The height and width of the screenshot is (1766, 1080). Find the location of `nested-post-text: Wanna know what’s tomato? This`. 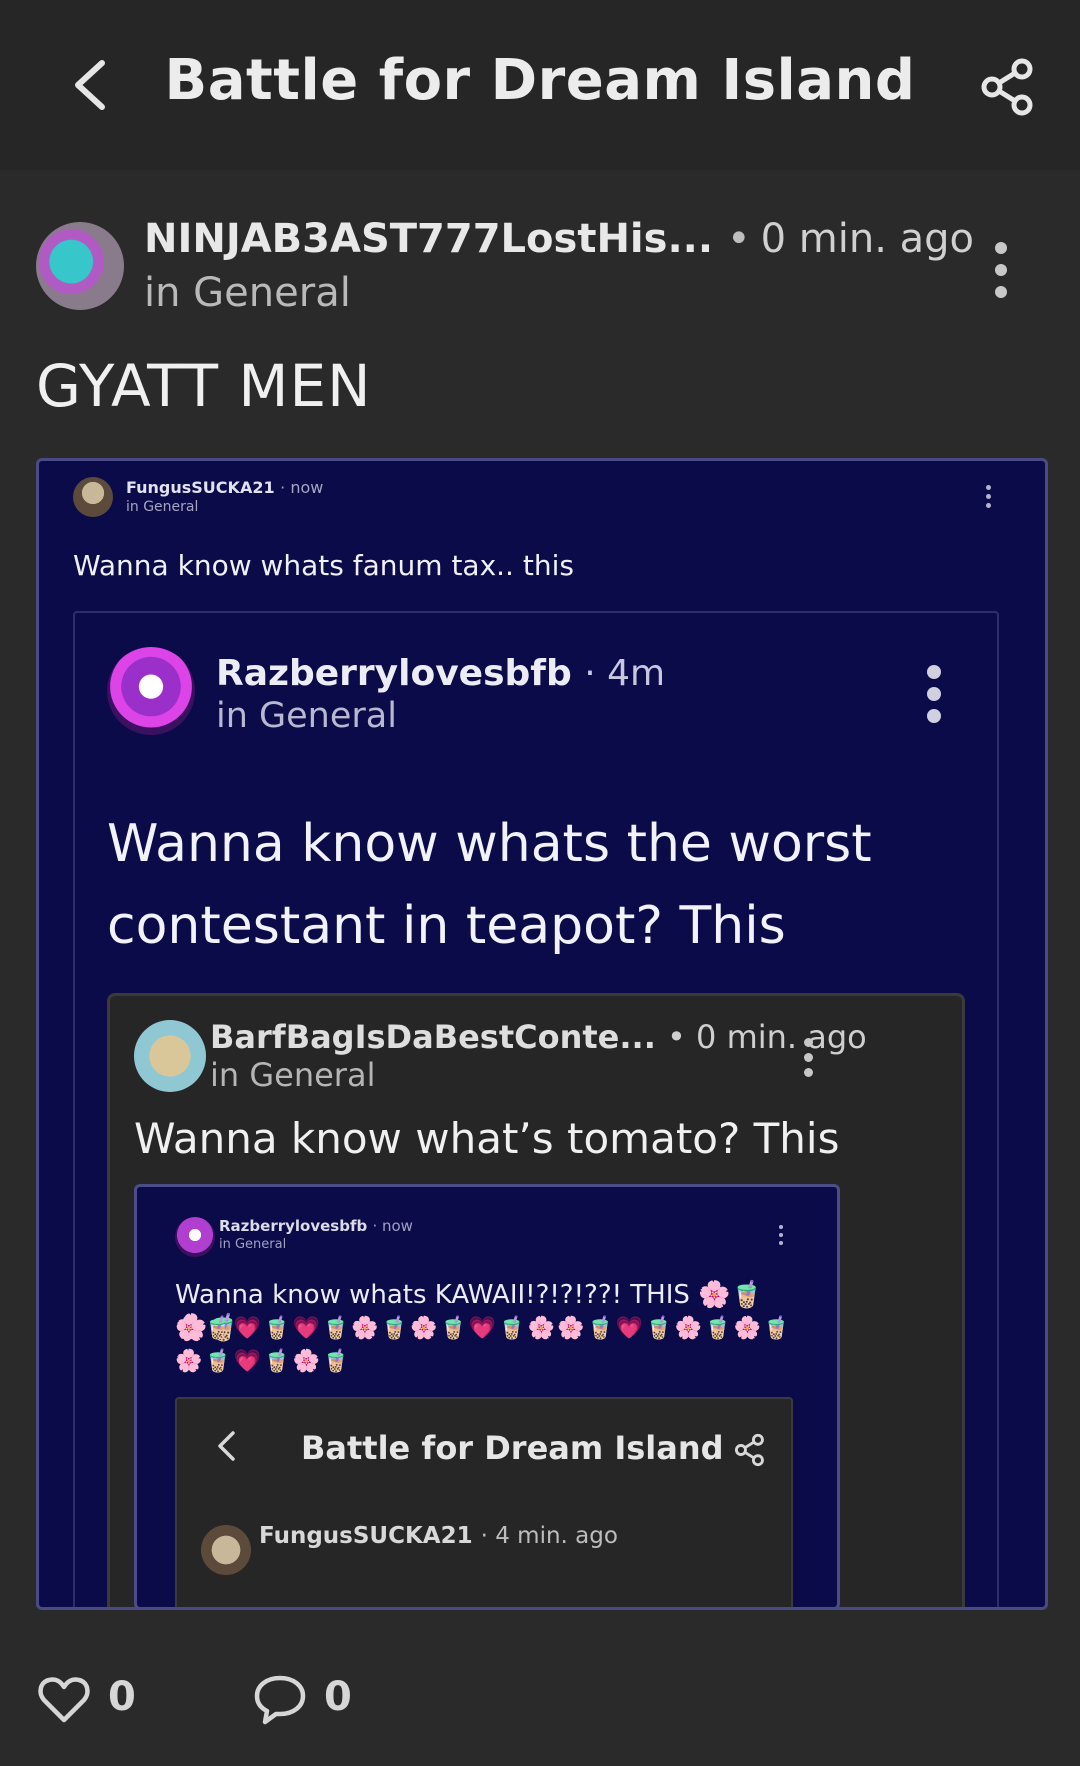

nested-post-text: Wanna know what’s tomato? This is located at coordinates (487, 1138).